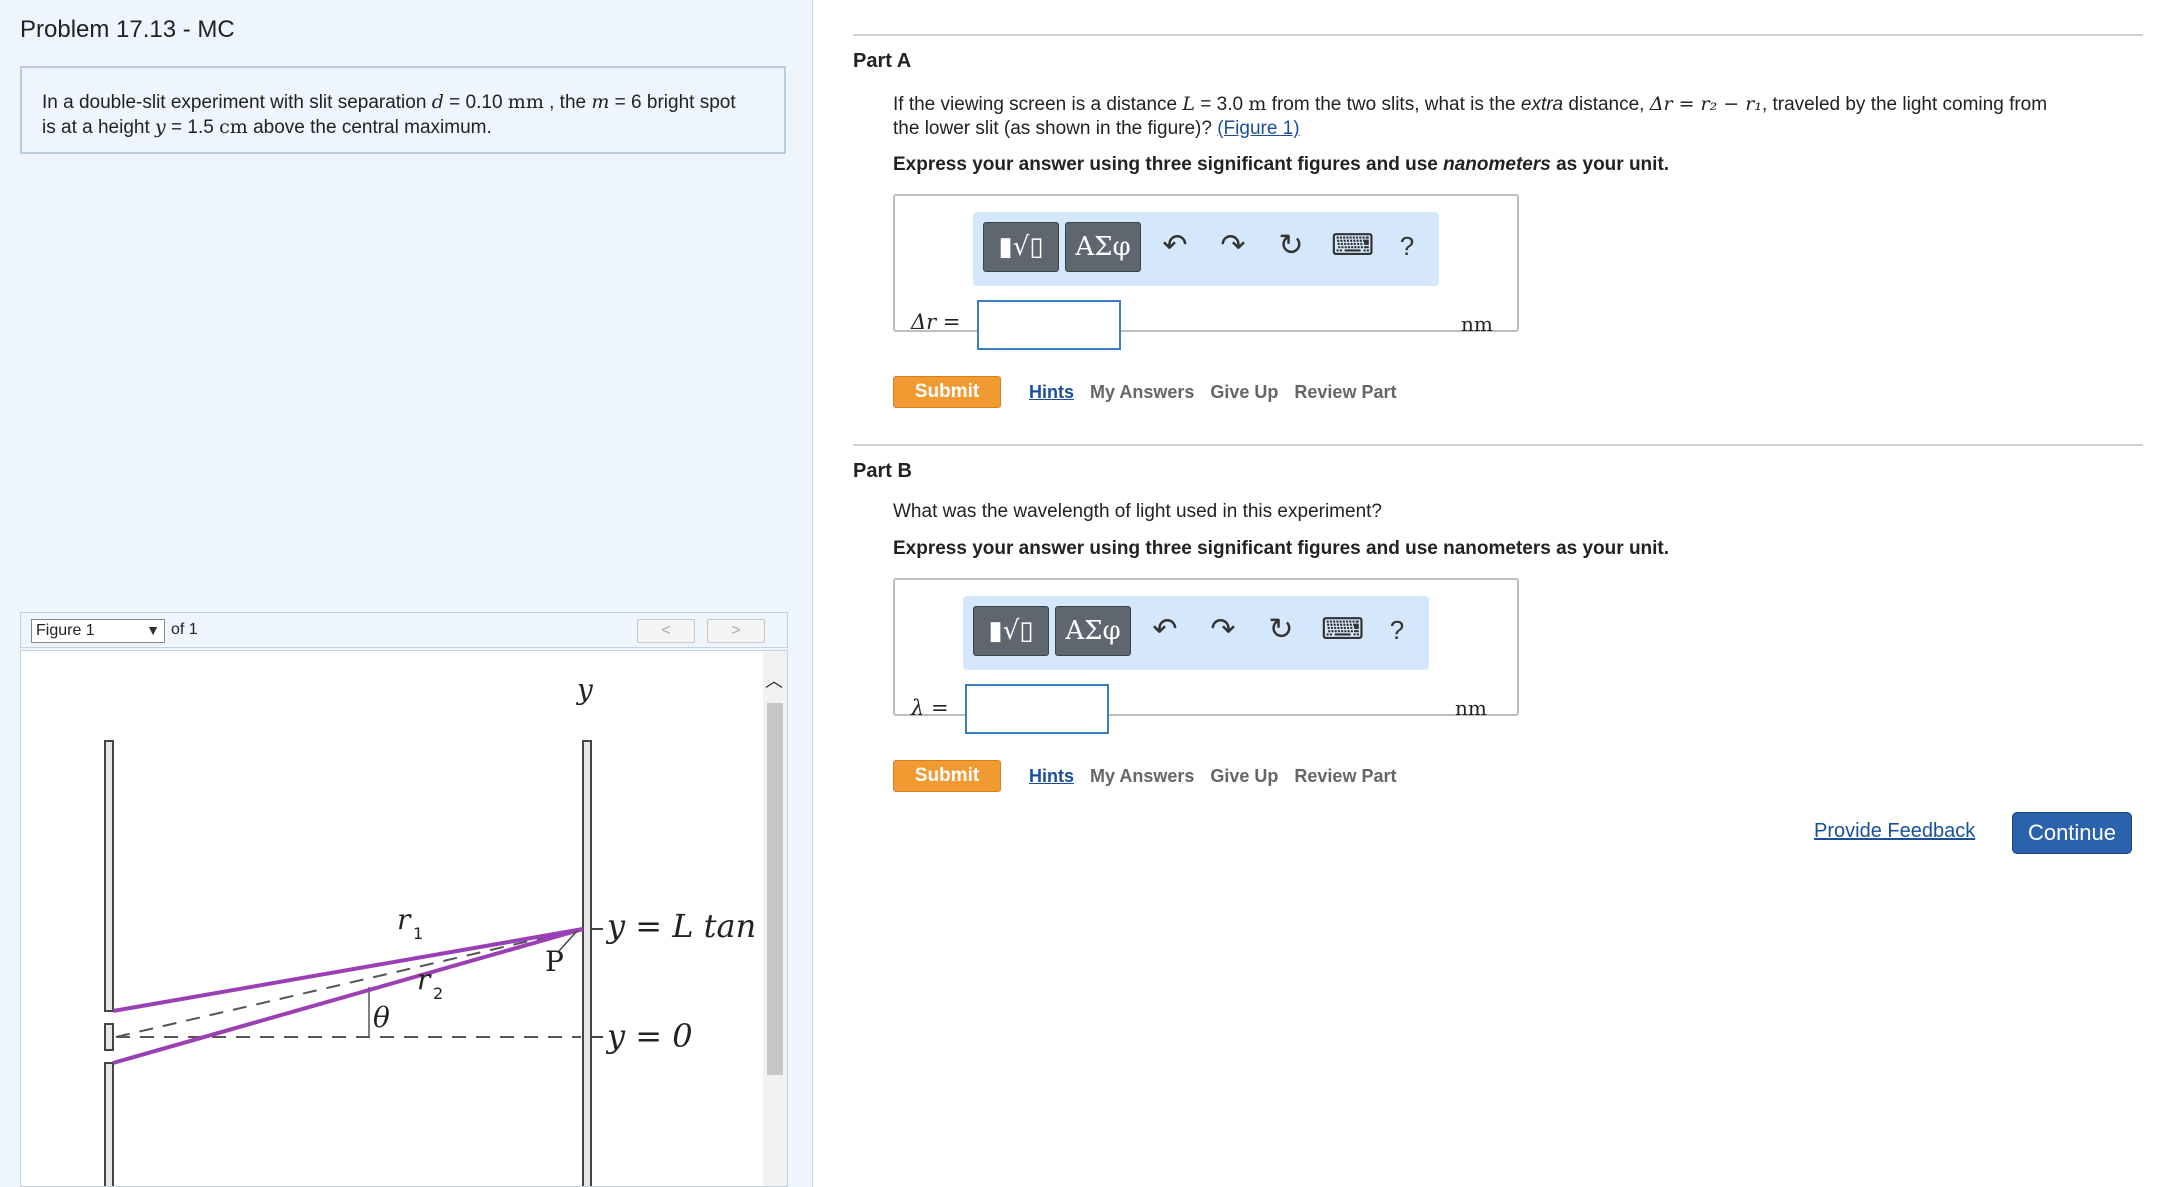 This screenshot has height=1187, width=2160. I want to click on question-text: distance,, so click(1606, 104).